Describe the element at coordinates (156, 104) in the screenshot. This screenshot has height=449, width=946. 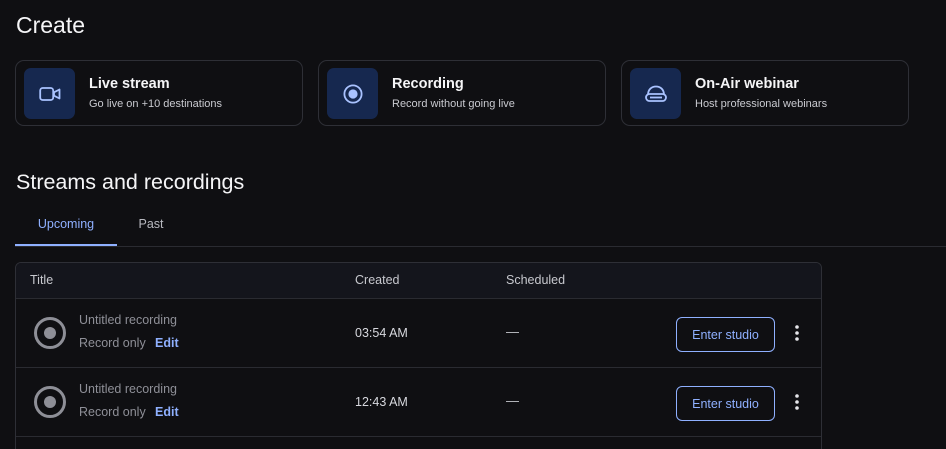
I see `live-stream-card-subtitle: Go live on +10 destinations` at that location.